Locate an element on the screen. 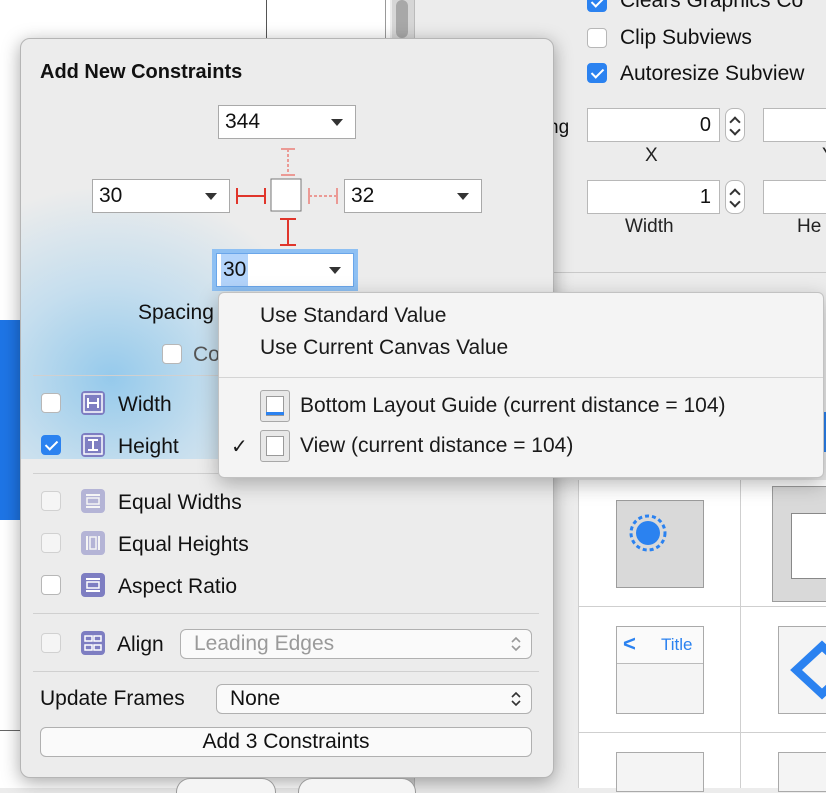  leading-constraint-ibeam is located at coordinates (251, 196).